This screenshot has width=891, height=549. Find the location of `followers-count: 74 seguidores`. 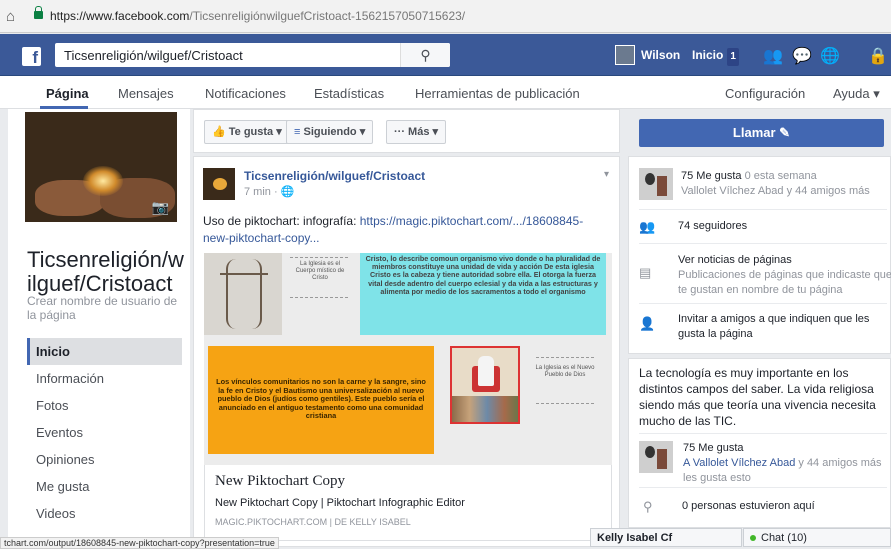

followers-count: 74 seguidores is located at coordinates (712, 226).